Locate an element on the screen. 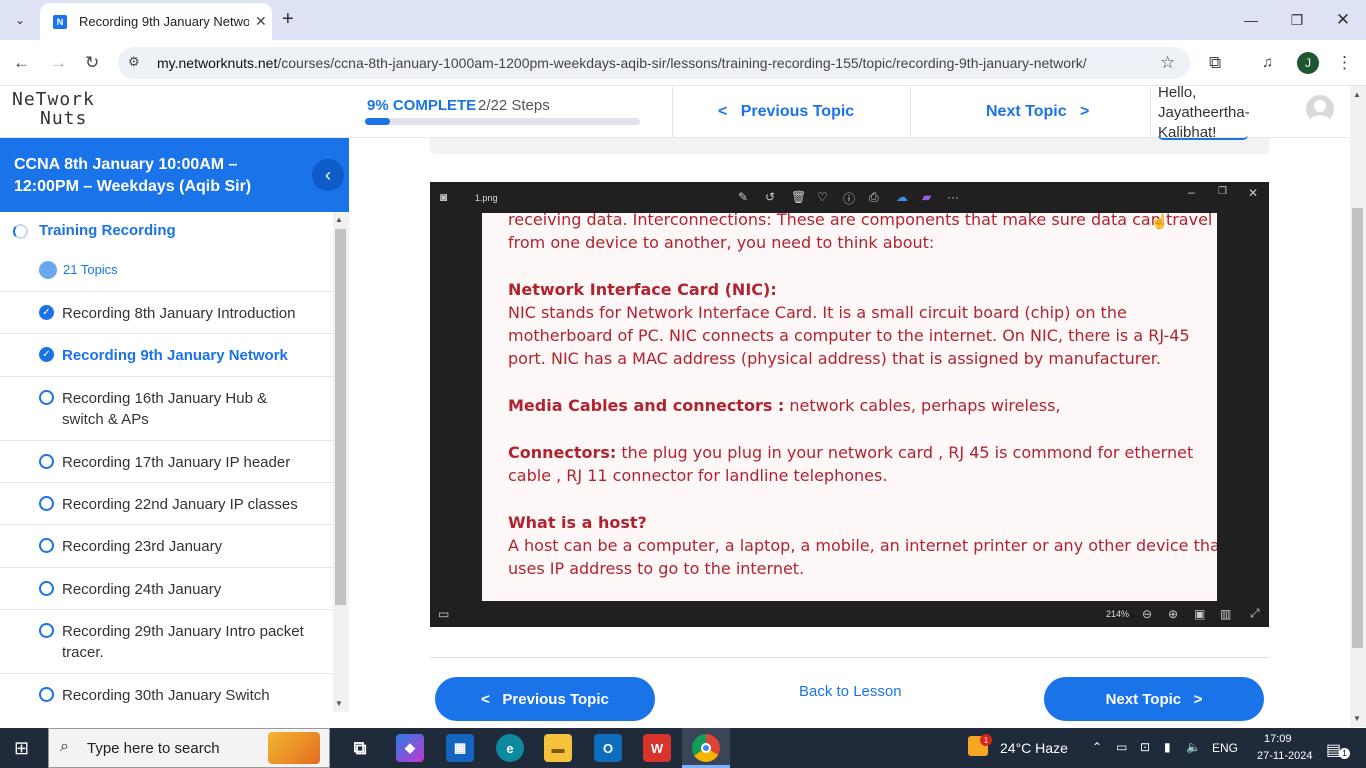 The width and height of the screenshot is (1366, 768). browser-tab-active: N Recording 9th January Network ✕ is located at coordinates (156, 21).